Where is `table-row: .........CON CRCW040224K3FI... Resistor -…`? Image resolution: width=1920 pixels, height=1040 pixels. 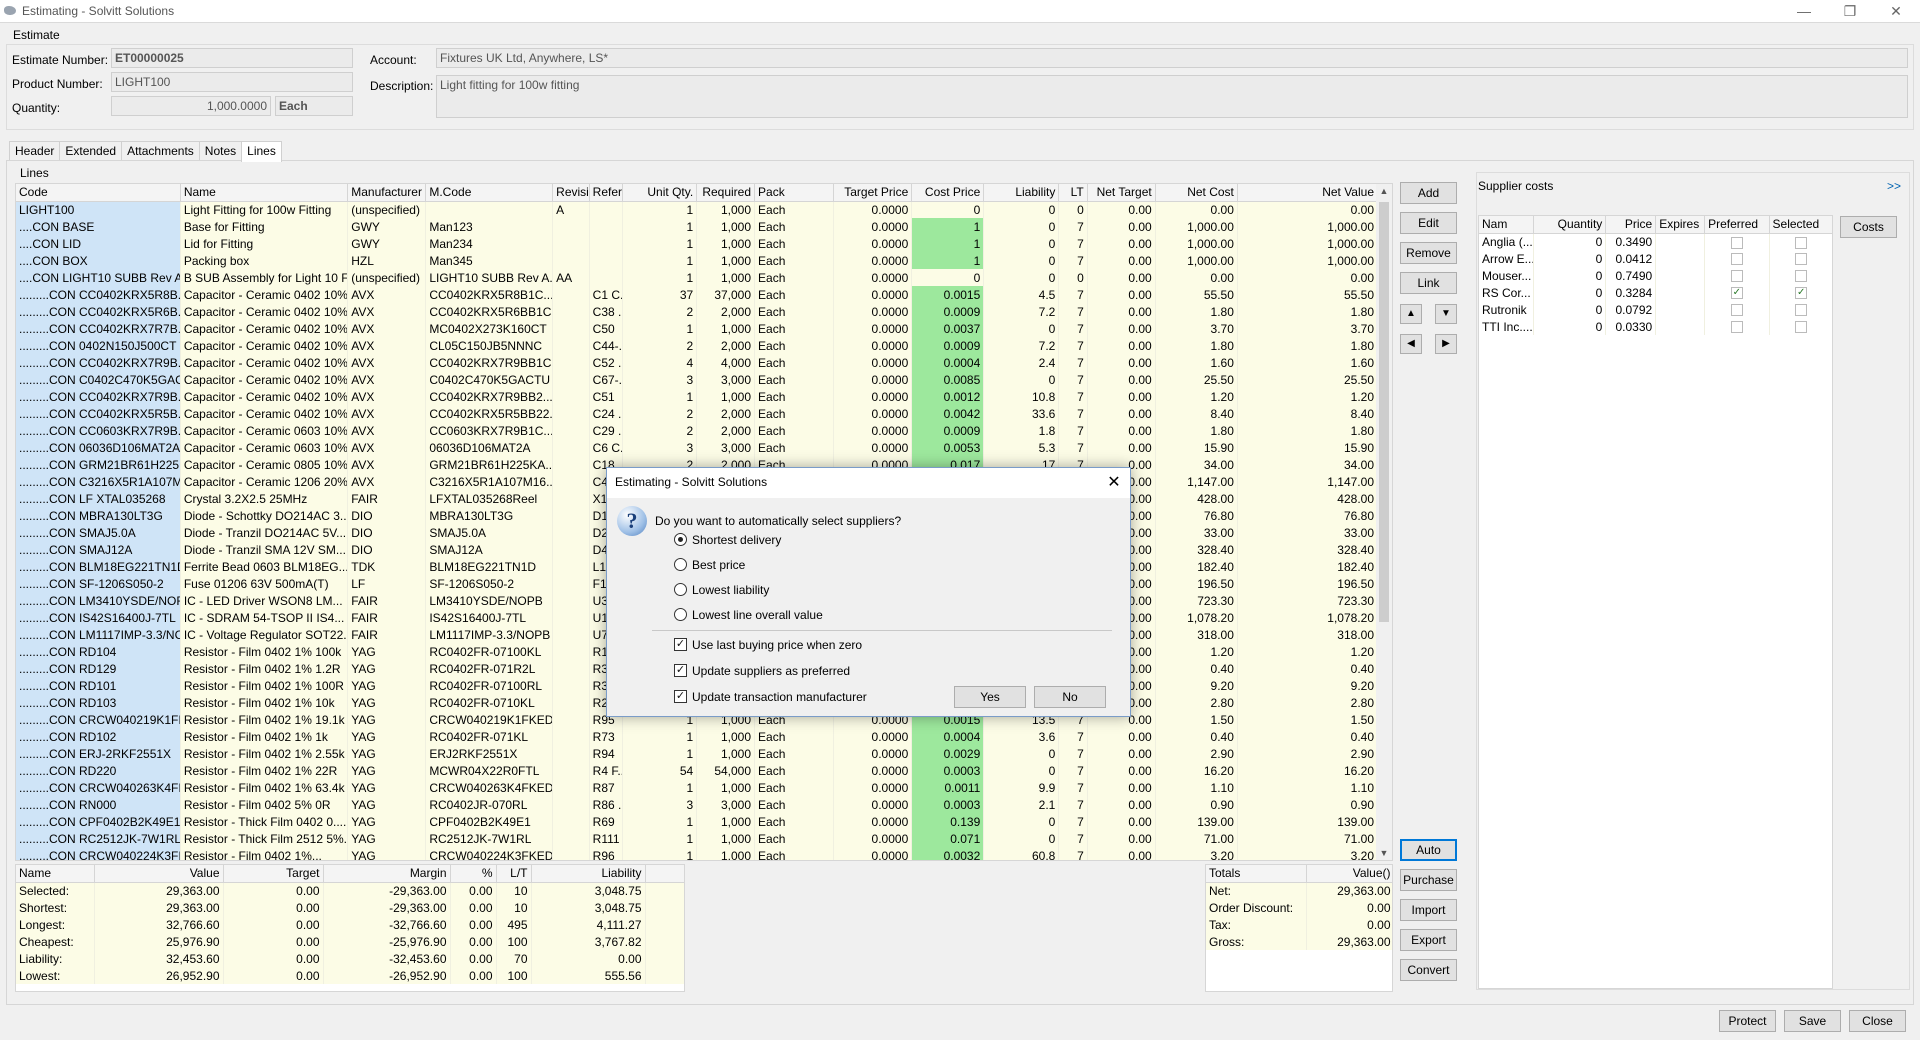
table-row: .........CON CRCW040224K3FI... Resistor -… is located at coordinates (697, 853).